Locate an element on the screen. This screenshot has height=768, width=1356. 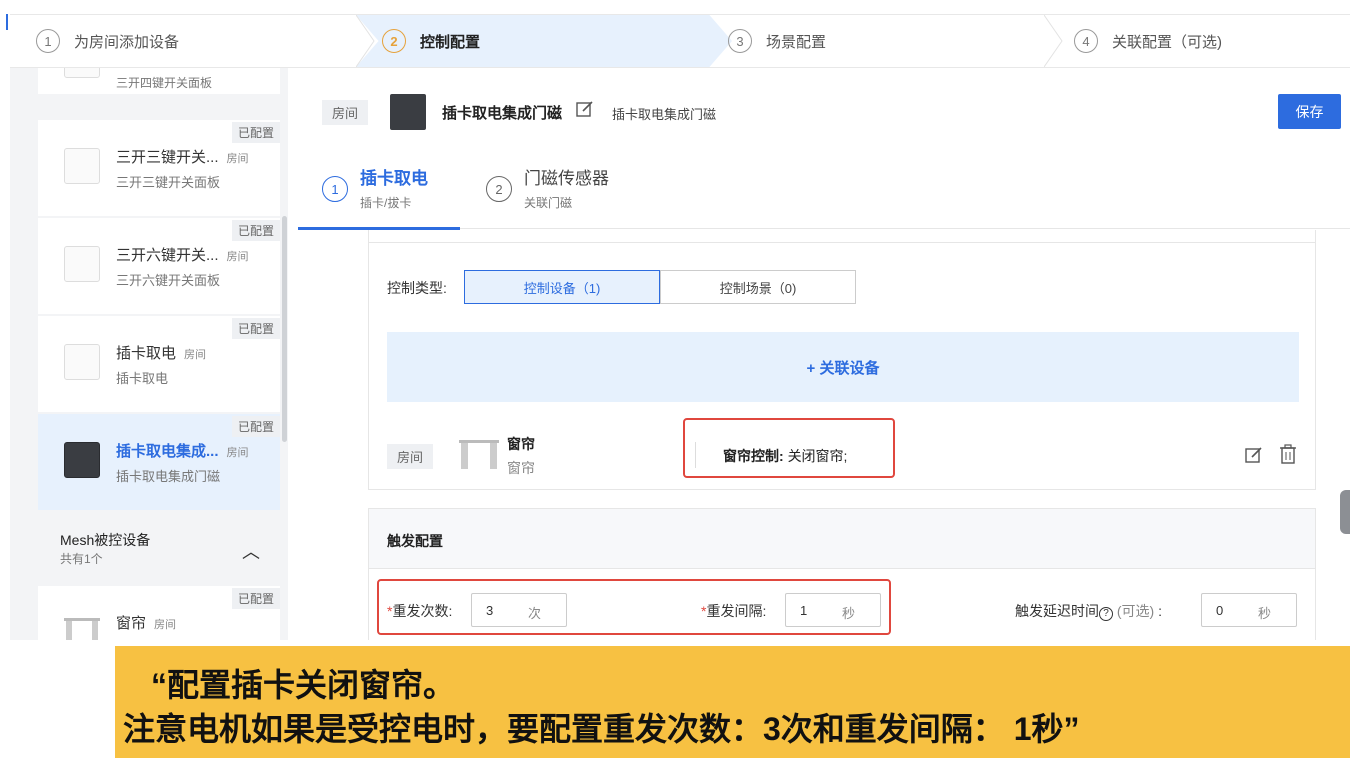
device-name: 三开三键开关... 房间 is located at coordinates (182, 157).